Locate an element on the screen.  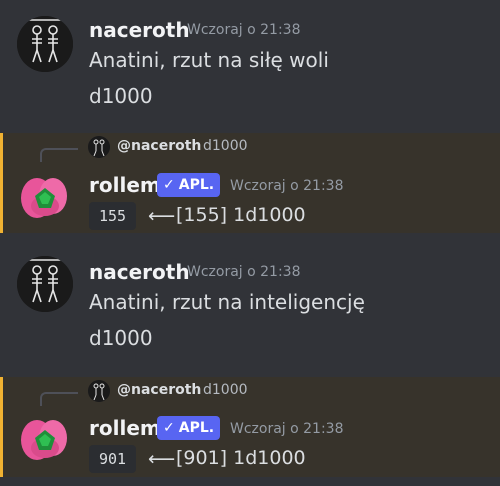
roll-result-code: 901 is located at coordinates (113, 459).